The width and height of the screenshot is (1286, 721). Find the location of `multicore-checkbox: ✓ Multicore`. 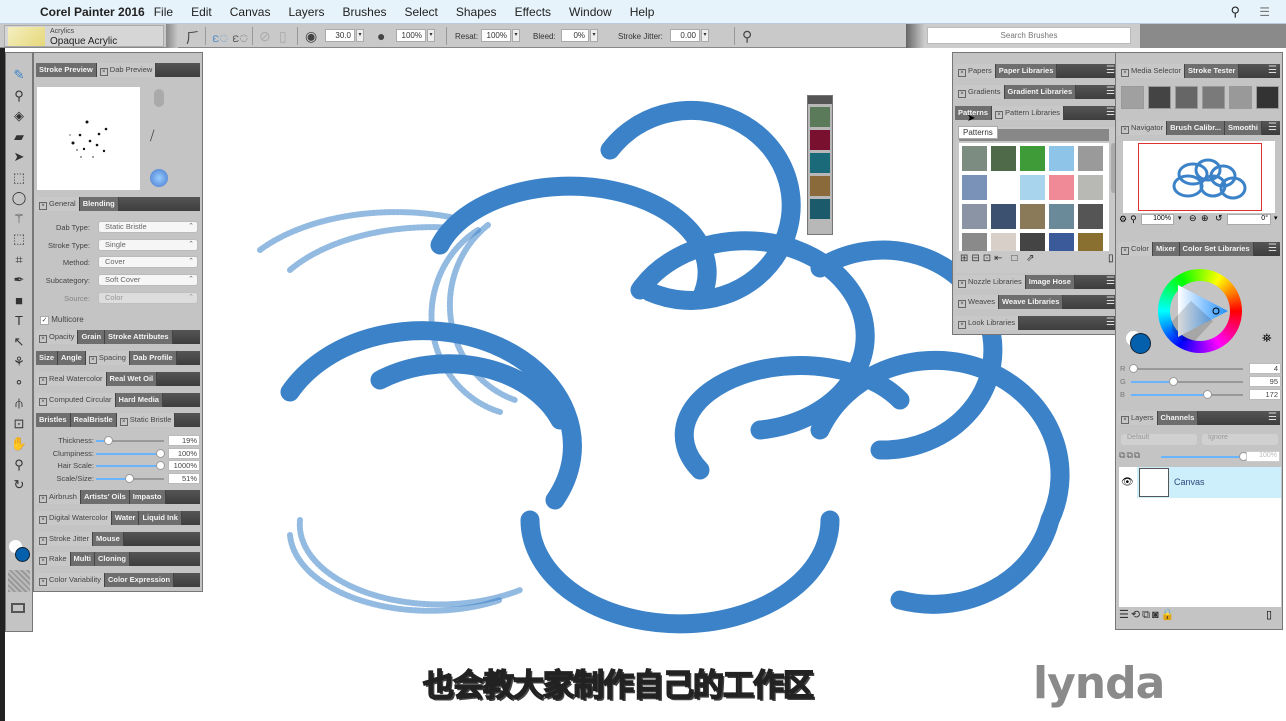

multicore-checkbox: ✓ Multicore is located at coordinates (62, 320).